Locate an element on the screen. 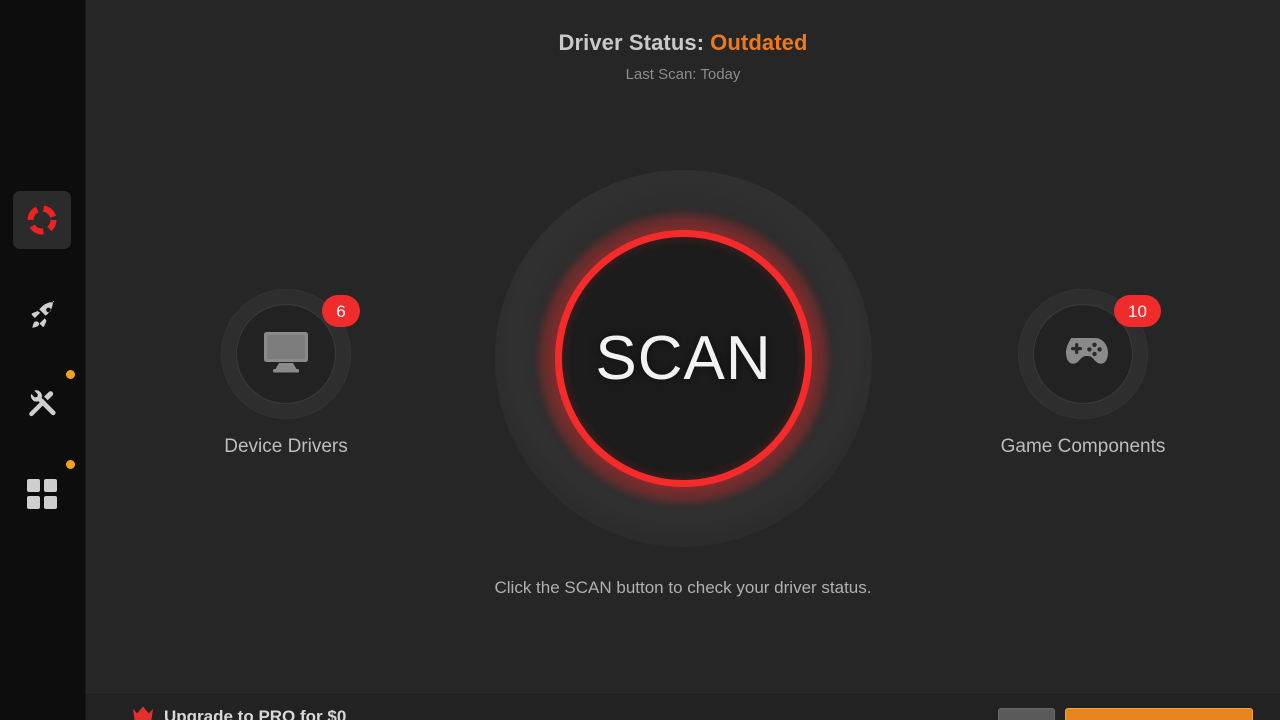  scan-button: SCAN is located at coordinates (683, 358).